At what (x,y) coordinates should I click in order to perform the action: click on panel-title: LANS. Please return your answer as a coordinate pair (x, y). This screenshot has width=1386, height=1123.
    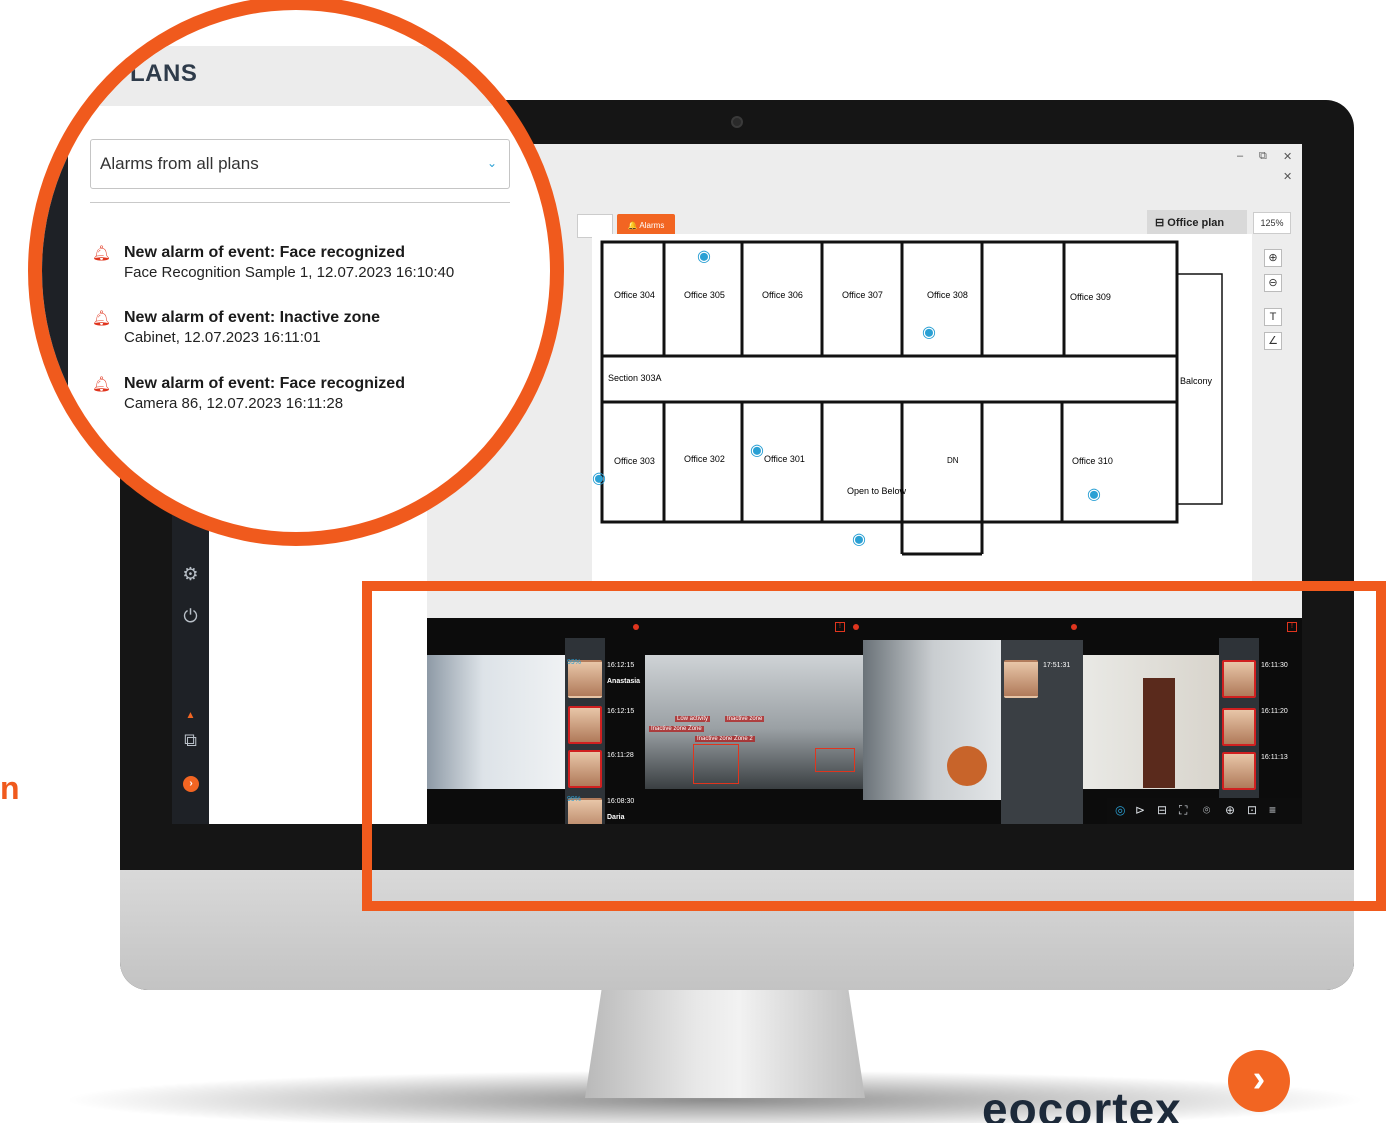
    Looking at the image, I should click on (164, 73).